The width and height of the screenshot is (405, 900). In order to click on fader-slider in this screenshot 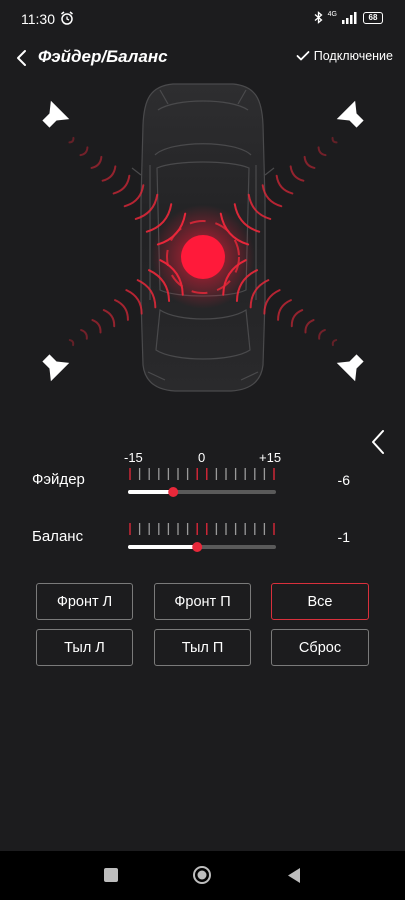, I will do `click(202, 483)`.